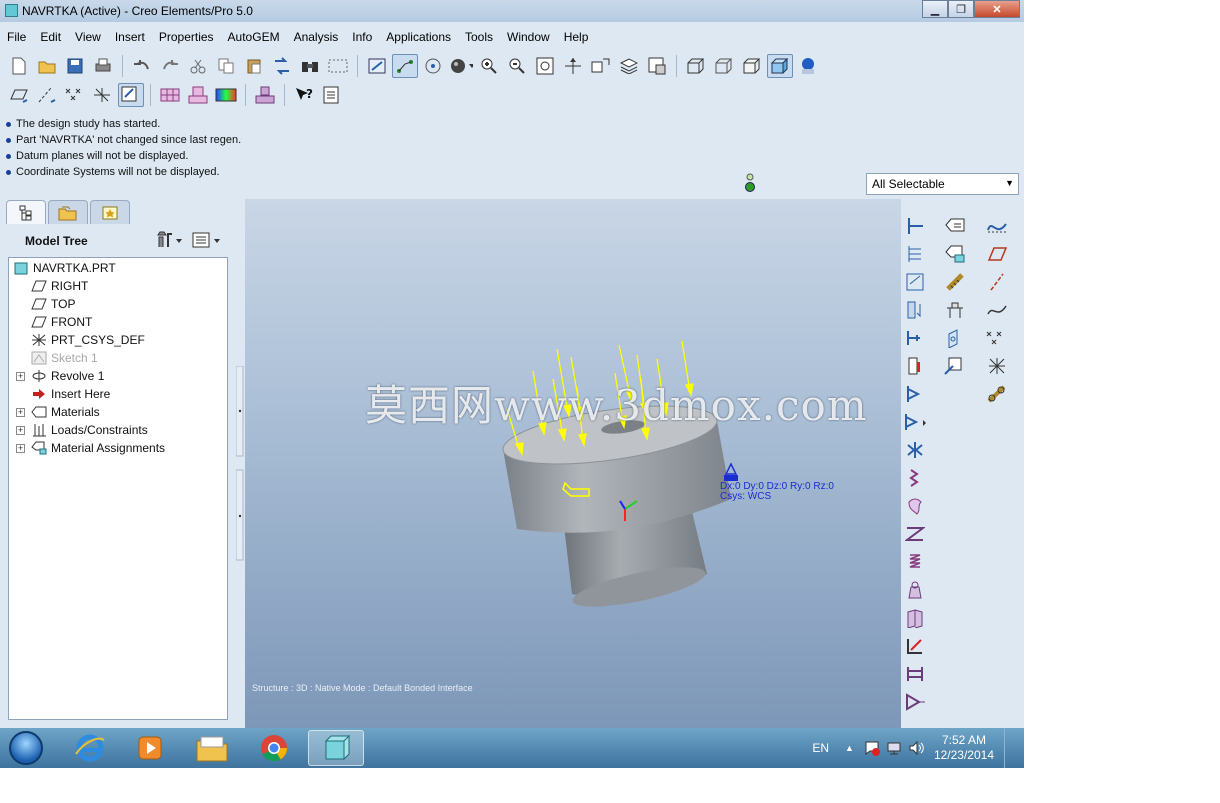 This screenshot has height=803, width=1220. Describe the element at coordinates (362, 38) in the screenshot. I see `menu-info: Info` at that location.